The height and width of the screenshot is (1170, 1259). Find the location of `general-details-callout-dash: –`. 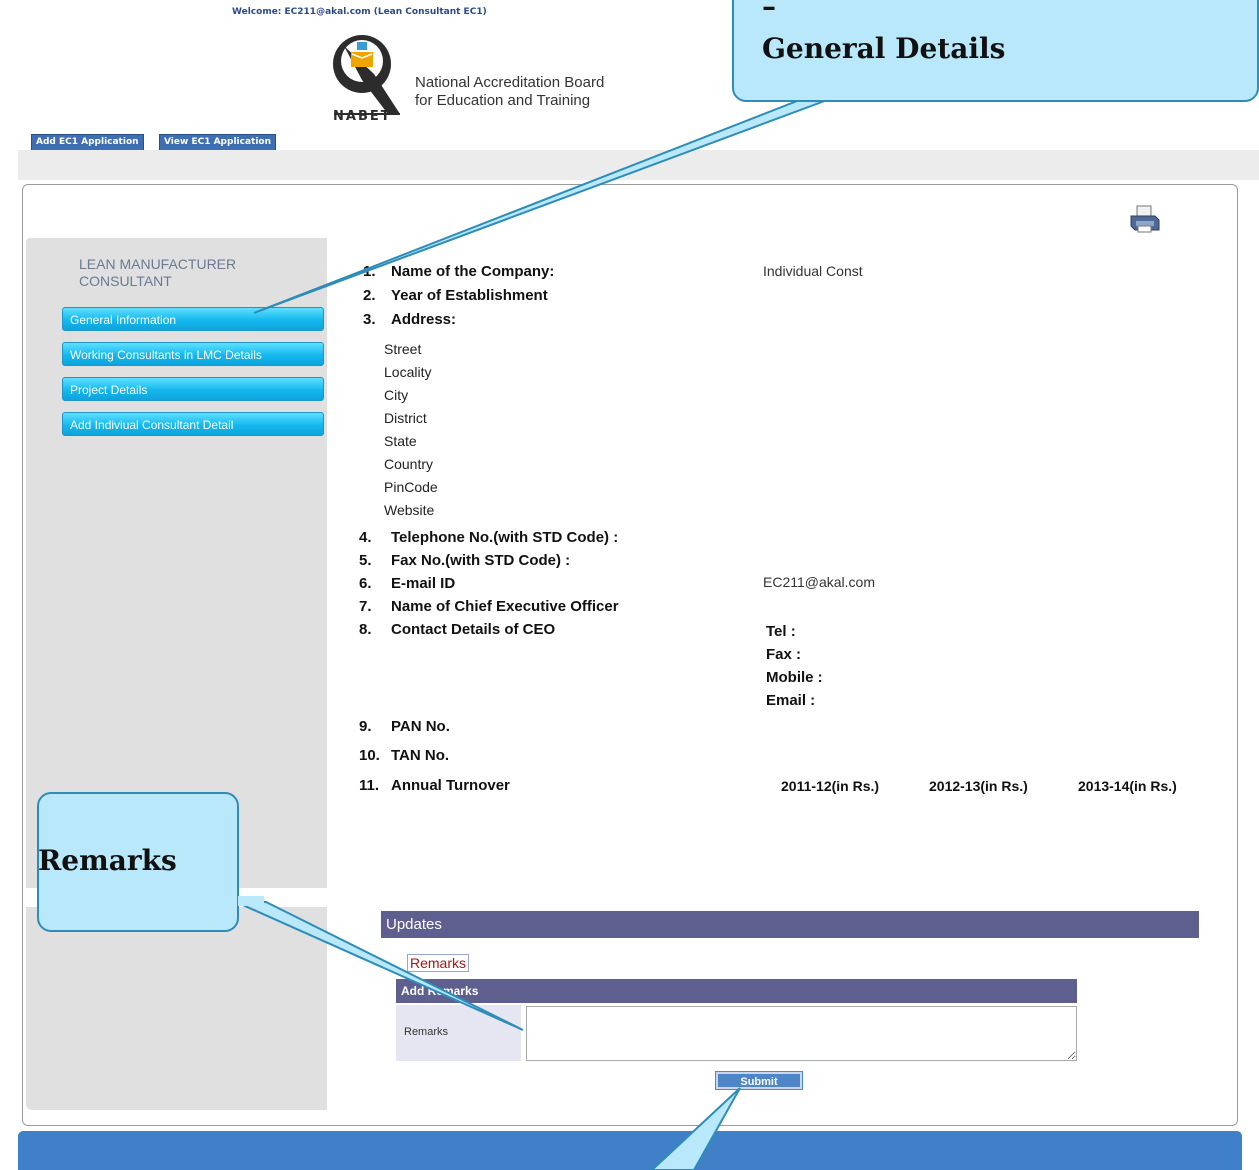

general-details-callout-dash: – is located at coordinates (769, 11).